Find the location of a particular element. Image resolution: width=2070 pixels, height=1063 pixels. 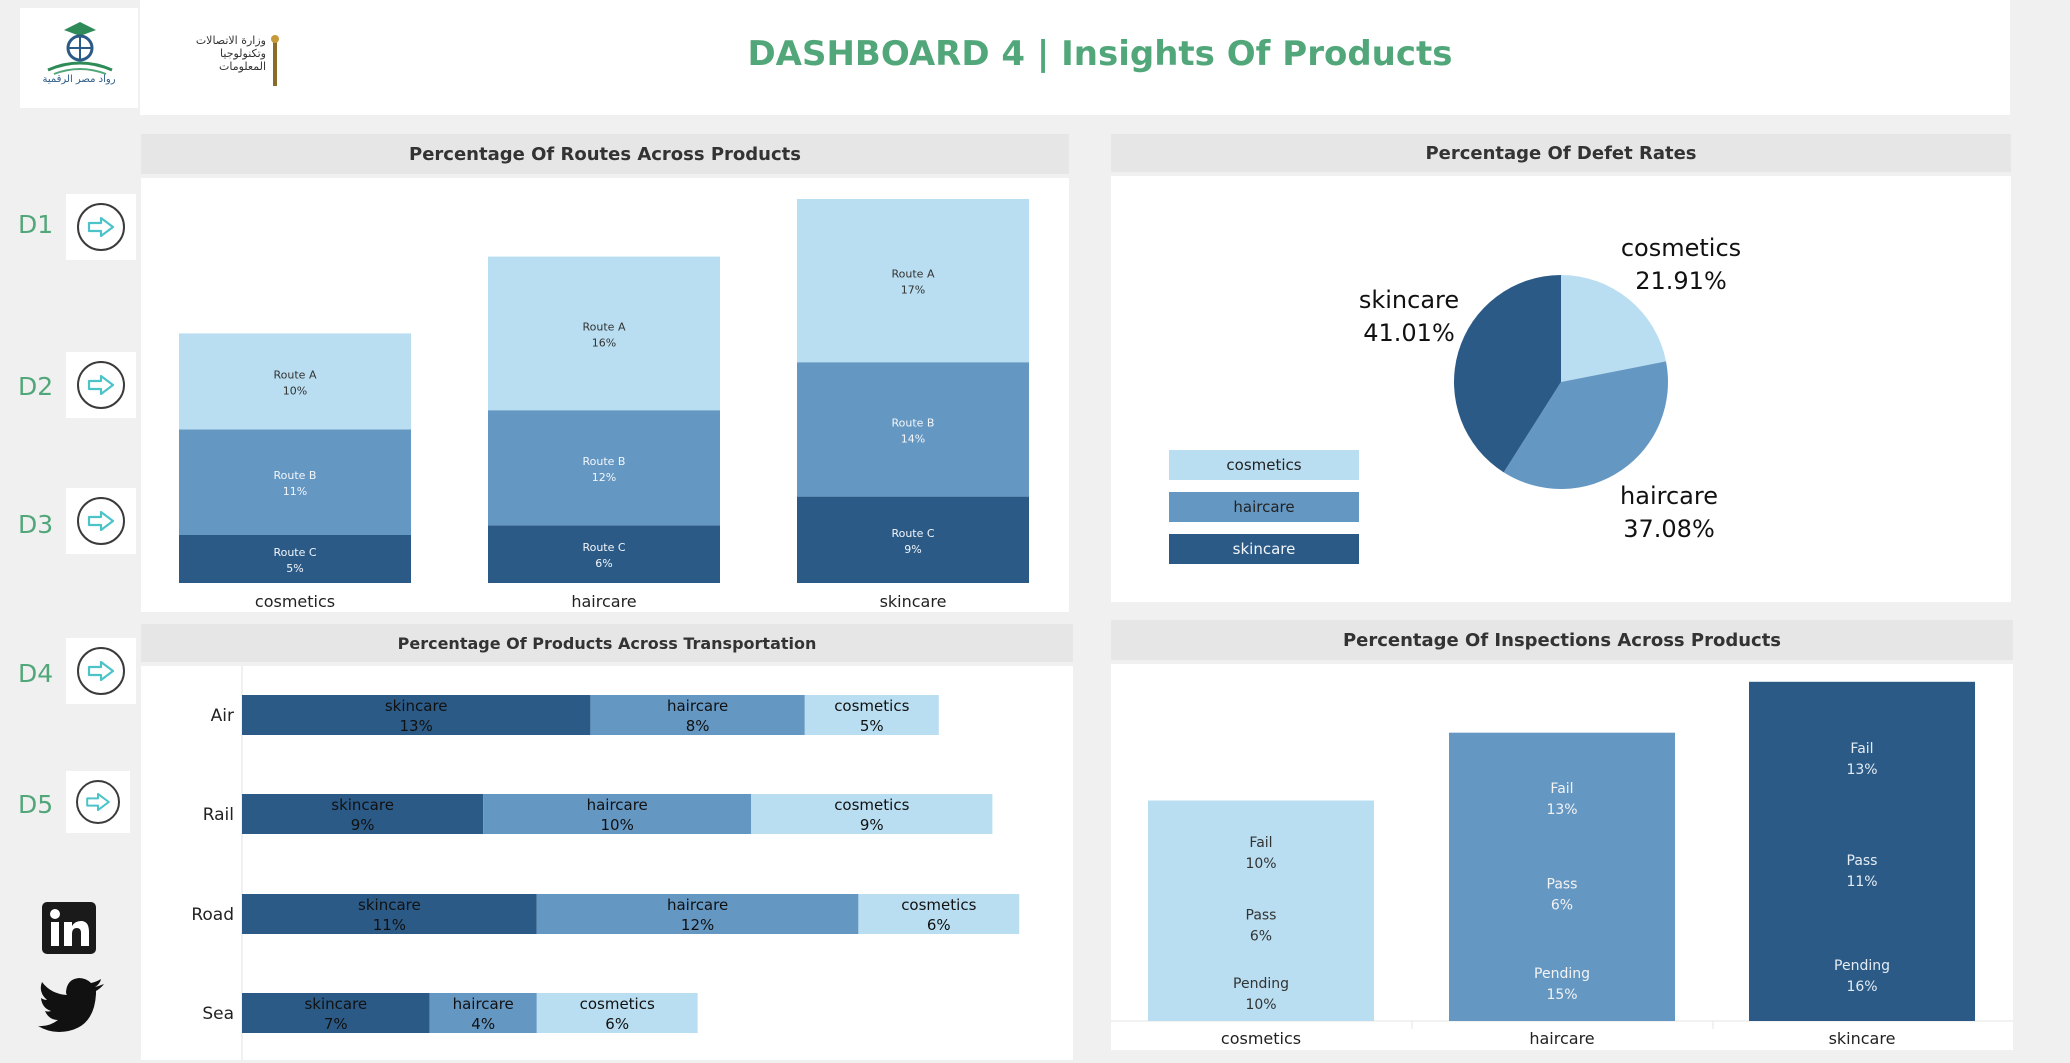

inspection-category-label: haircare is located at coordinates (1561, 1038).